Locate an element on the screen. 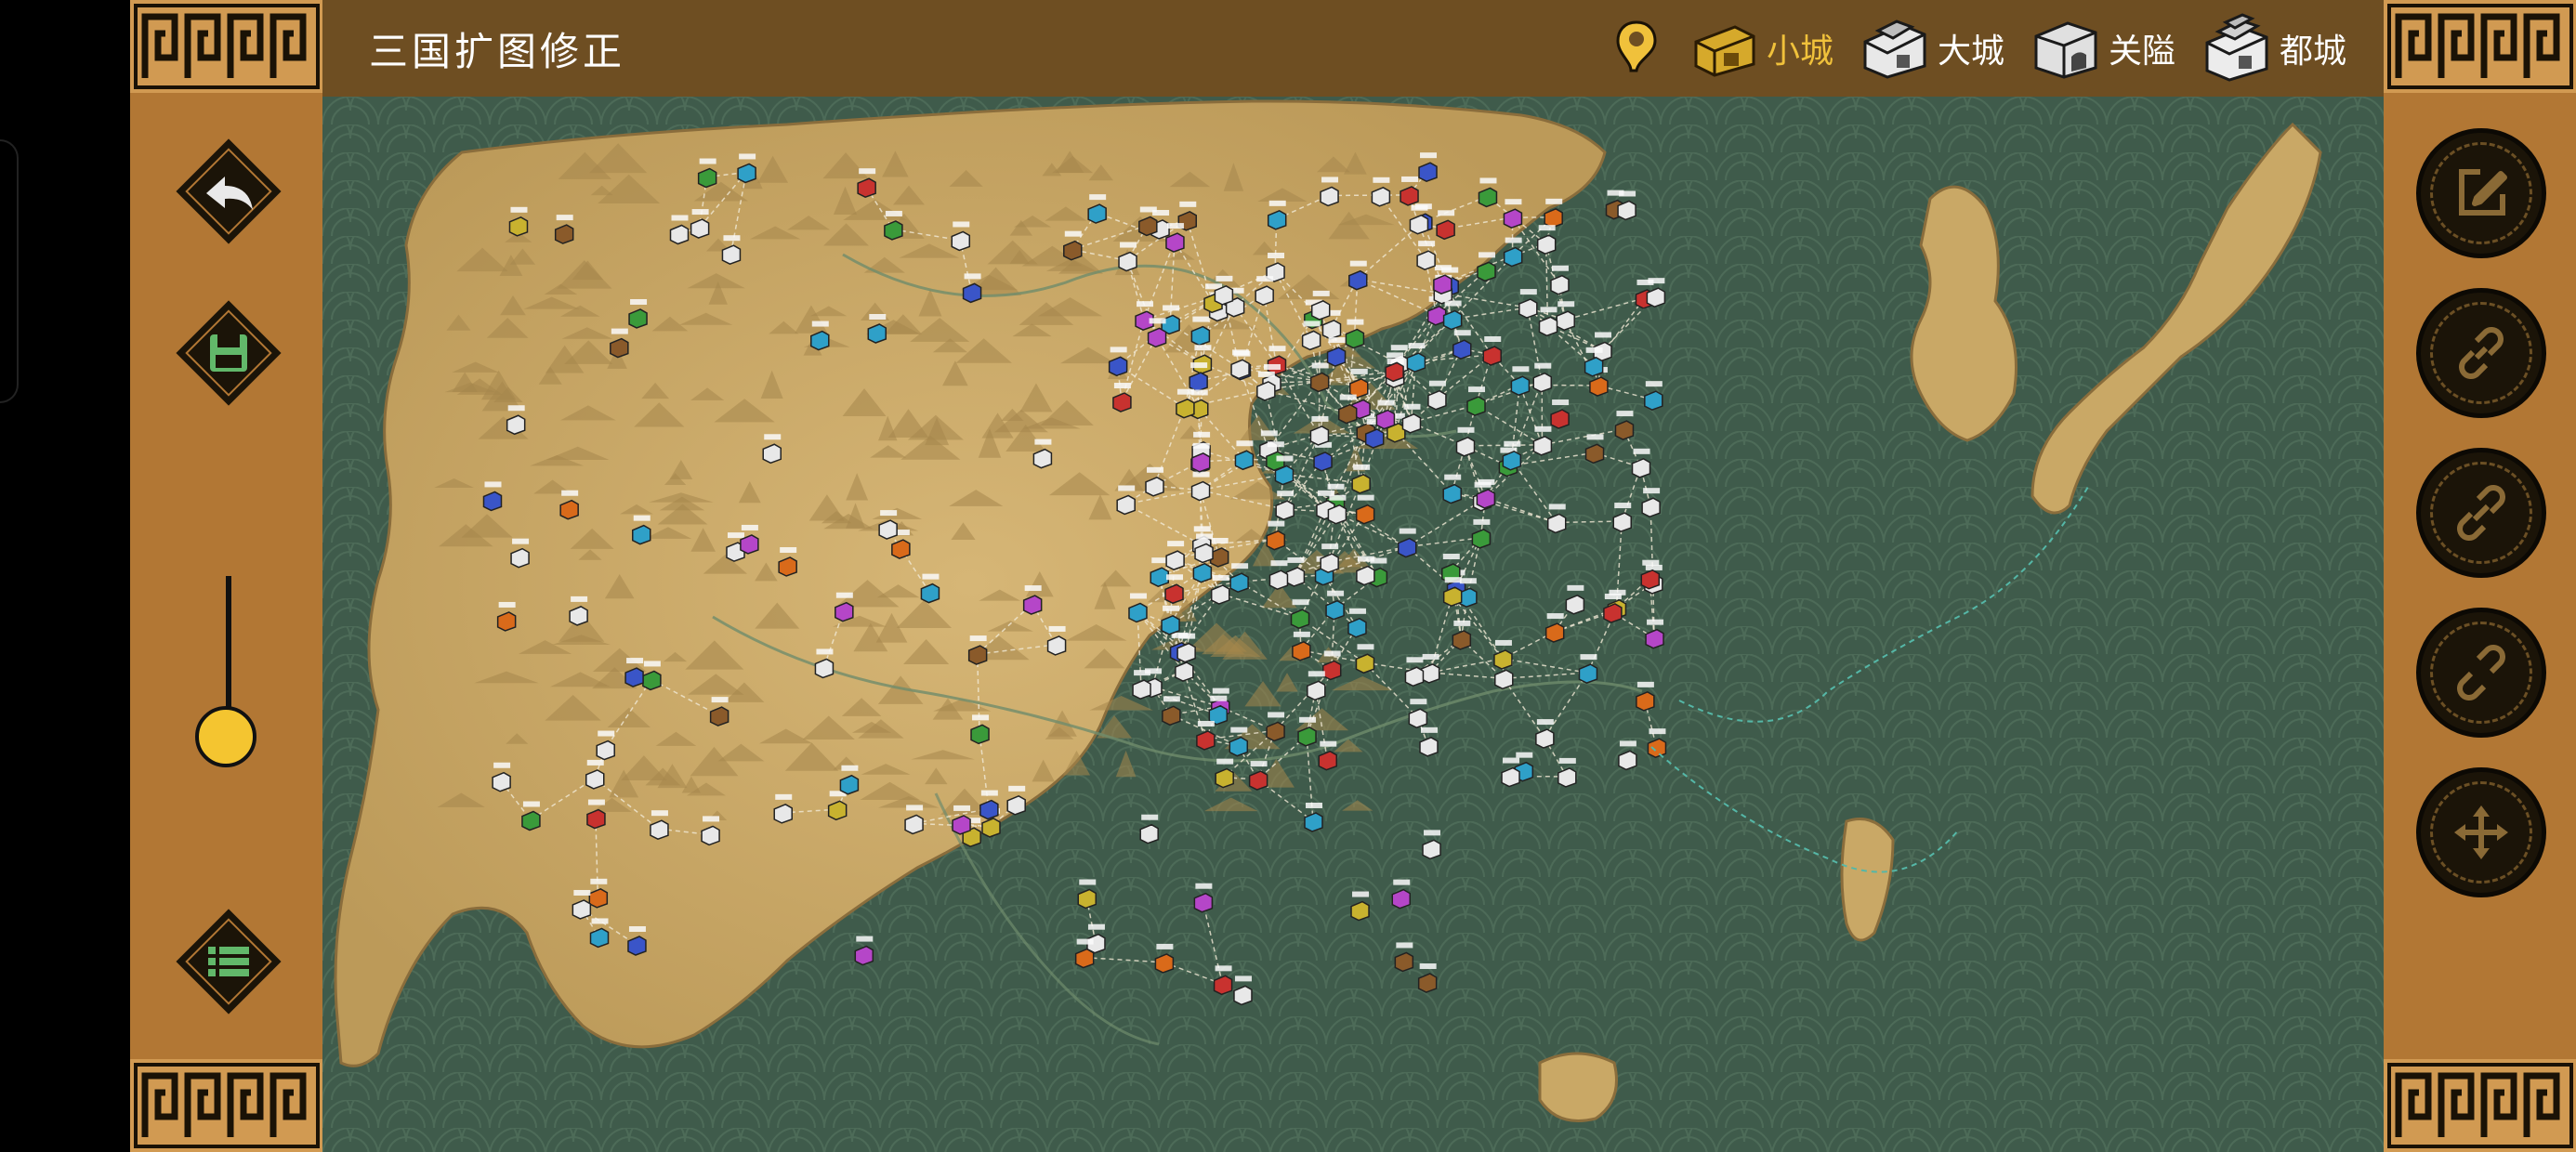 The width and height of the screenshot is (2576, 1152). link-alt-button is located at coordinates (2481, 513).